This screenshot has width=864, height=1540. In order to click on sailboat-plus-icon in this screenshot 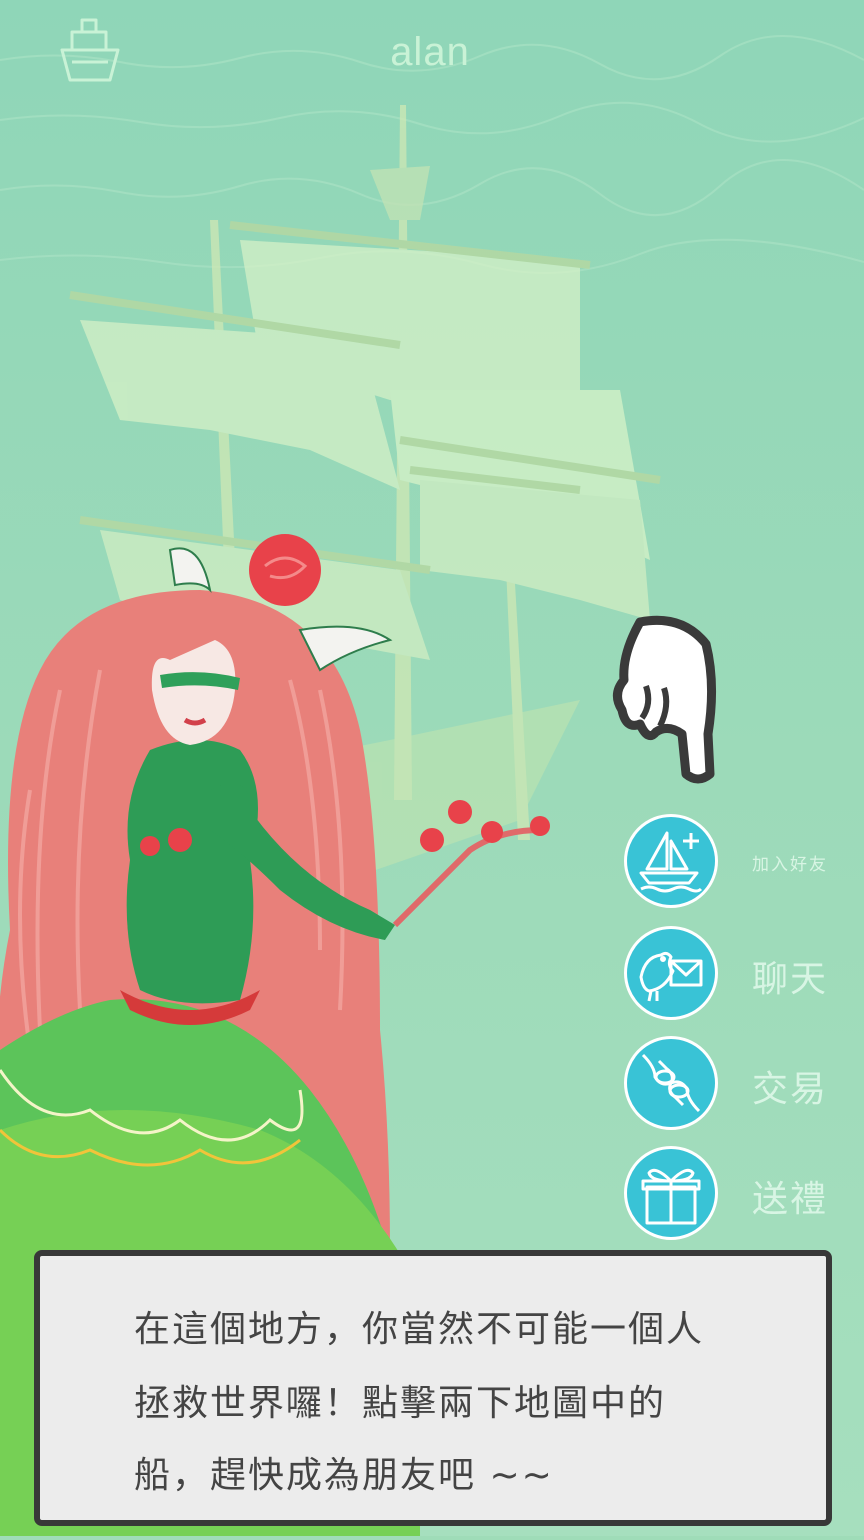, I will do `click(671, 862)`.